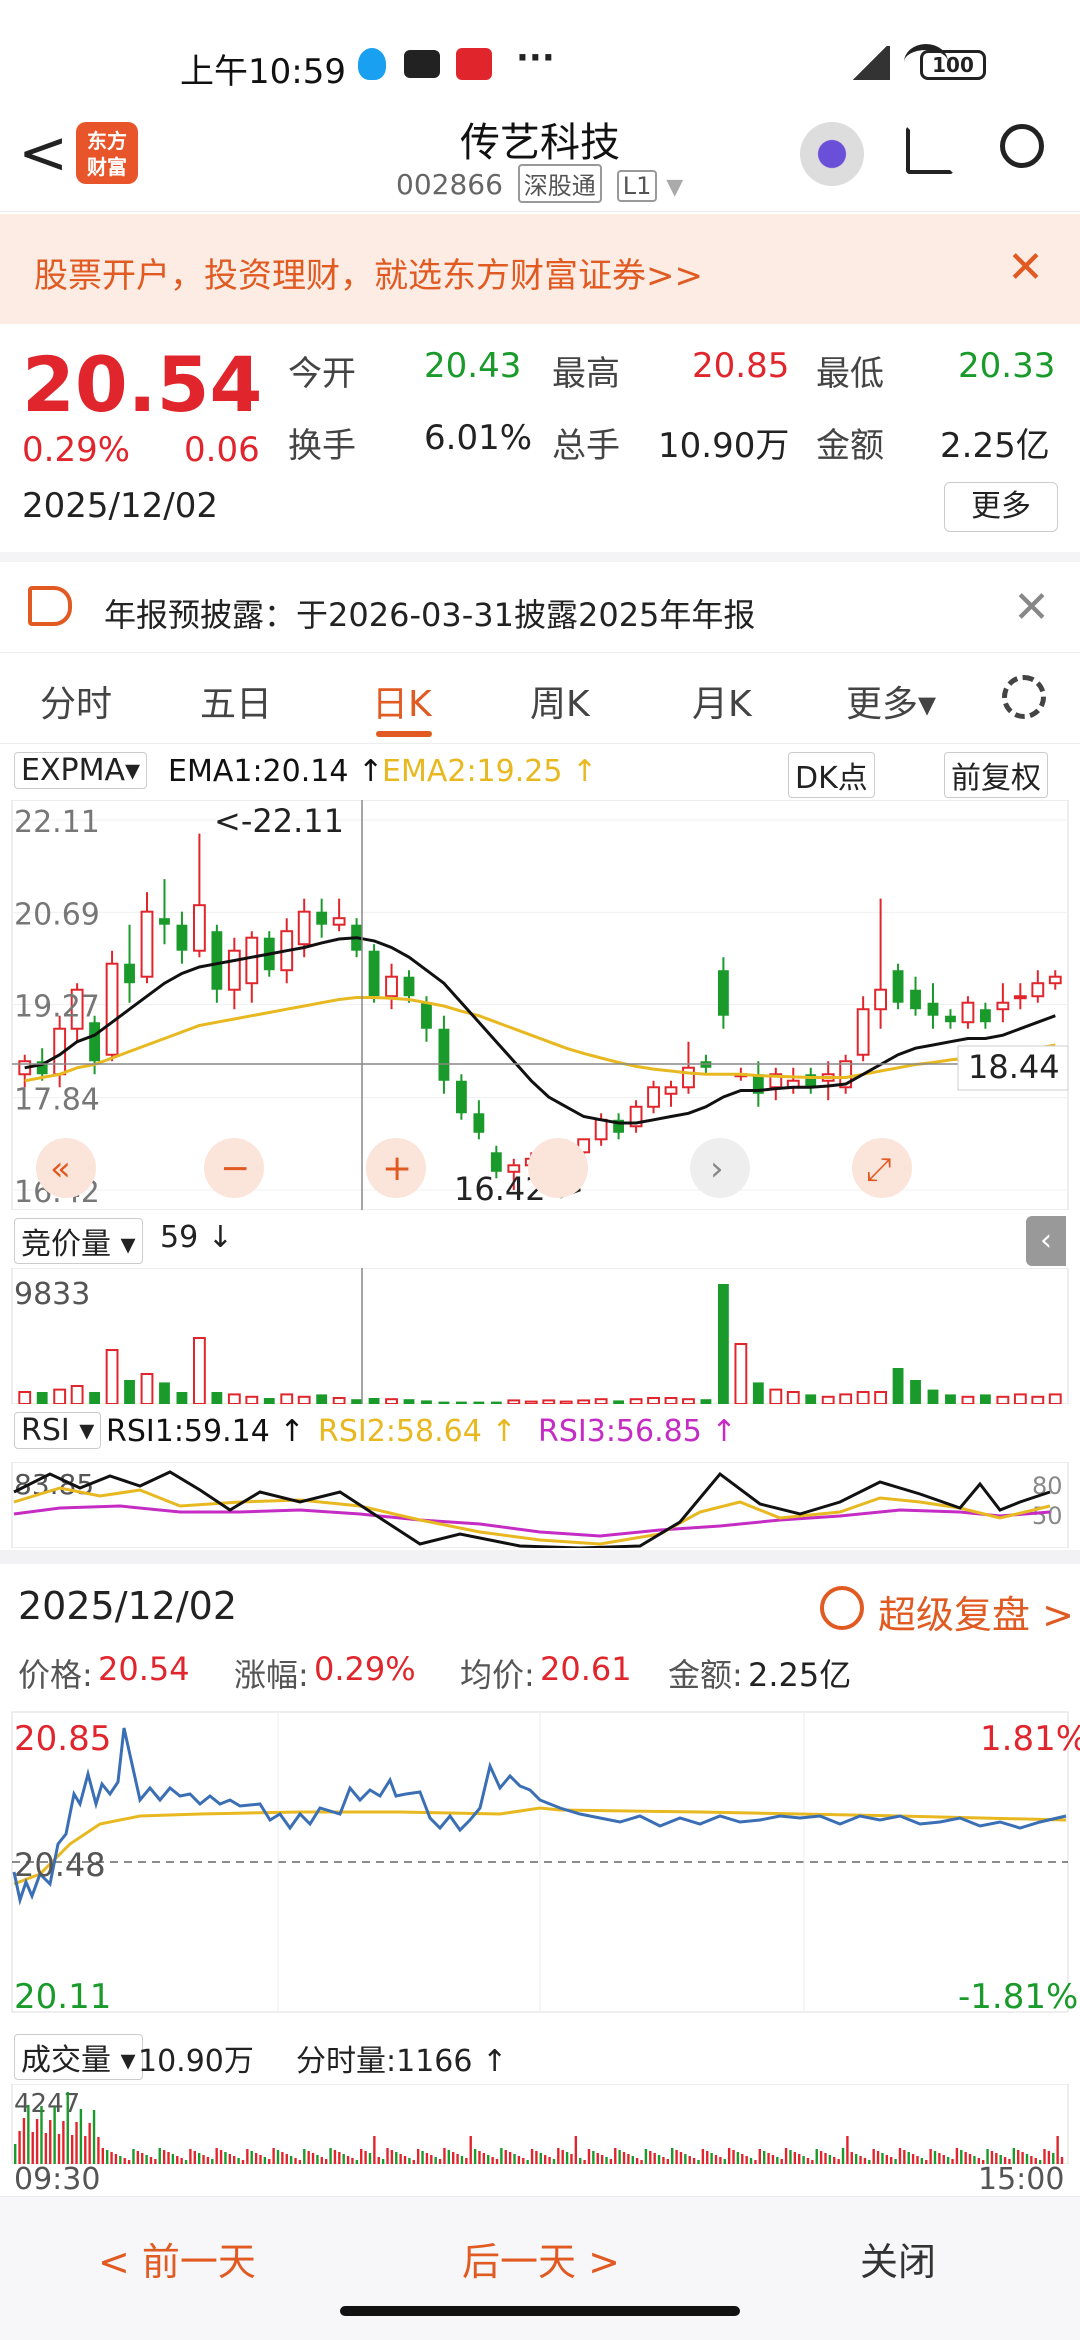  Describe the element at coordinates (898, 2258) in the screenshot. I see `close-button: 关闭` at that location.